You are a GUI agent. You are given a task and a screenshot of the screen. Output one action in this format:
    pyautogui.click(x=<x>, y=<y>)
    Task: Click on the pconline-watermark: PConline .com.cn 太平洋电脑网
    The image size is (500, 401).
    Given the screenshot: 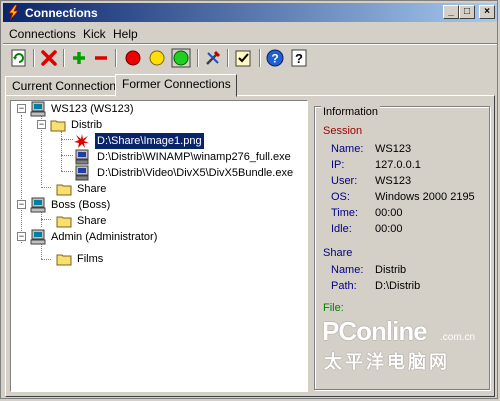 What is the action you would take?
    pyautogui.click(x=407, y=346)
    